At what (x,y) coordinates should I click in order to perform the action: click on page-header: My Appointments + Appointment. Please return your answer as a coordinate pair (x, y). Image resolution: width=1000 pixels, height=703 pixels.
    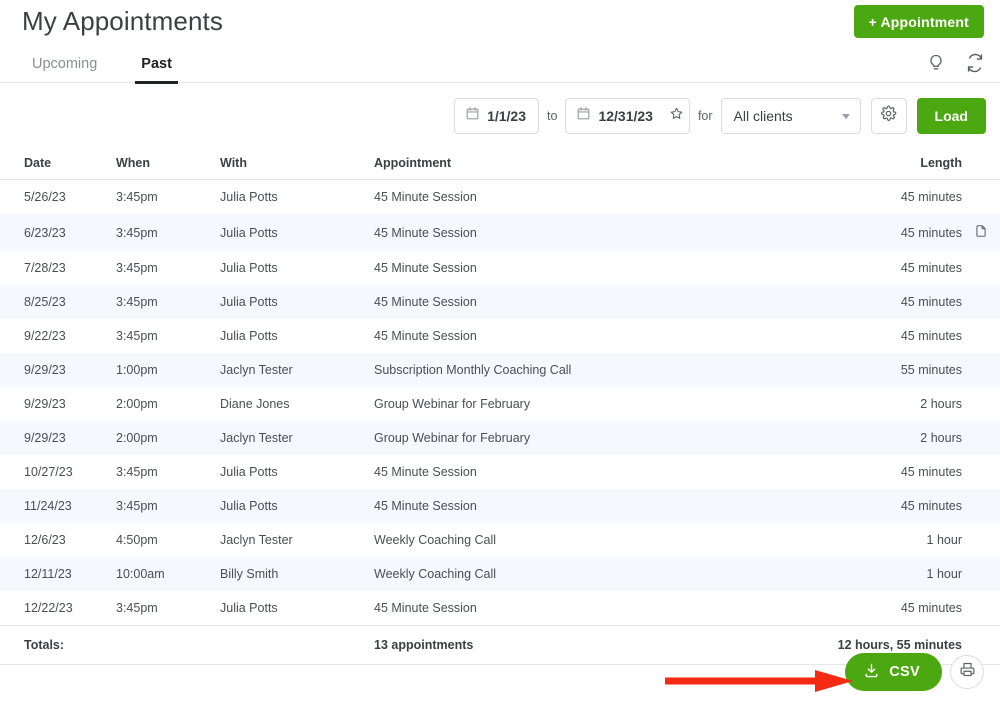
    Looking at the image, I should click on (500, 23).